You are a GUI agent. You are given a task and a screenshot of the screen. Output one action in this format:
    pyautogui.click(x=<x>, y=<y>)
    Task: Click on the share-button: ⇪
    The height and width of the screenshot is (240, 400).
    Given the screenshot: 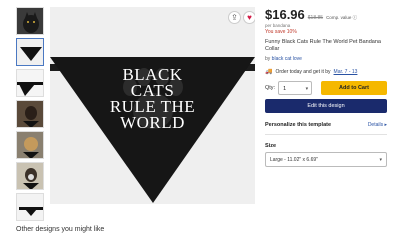 What is the action you would take?
    pyautogui.click(x=234, y=17)
    